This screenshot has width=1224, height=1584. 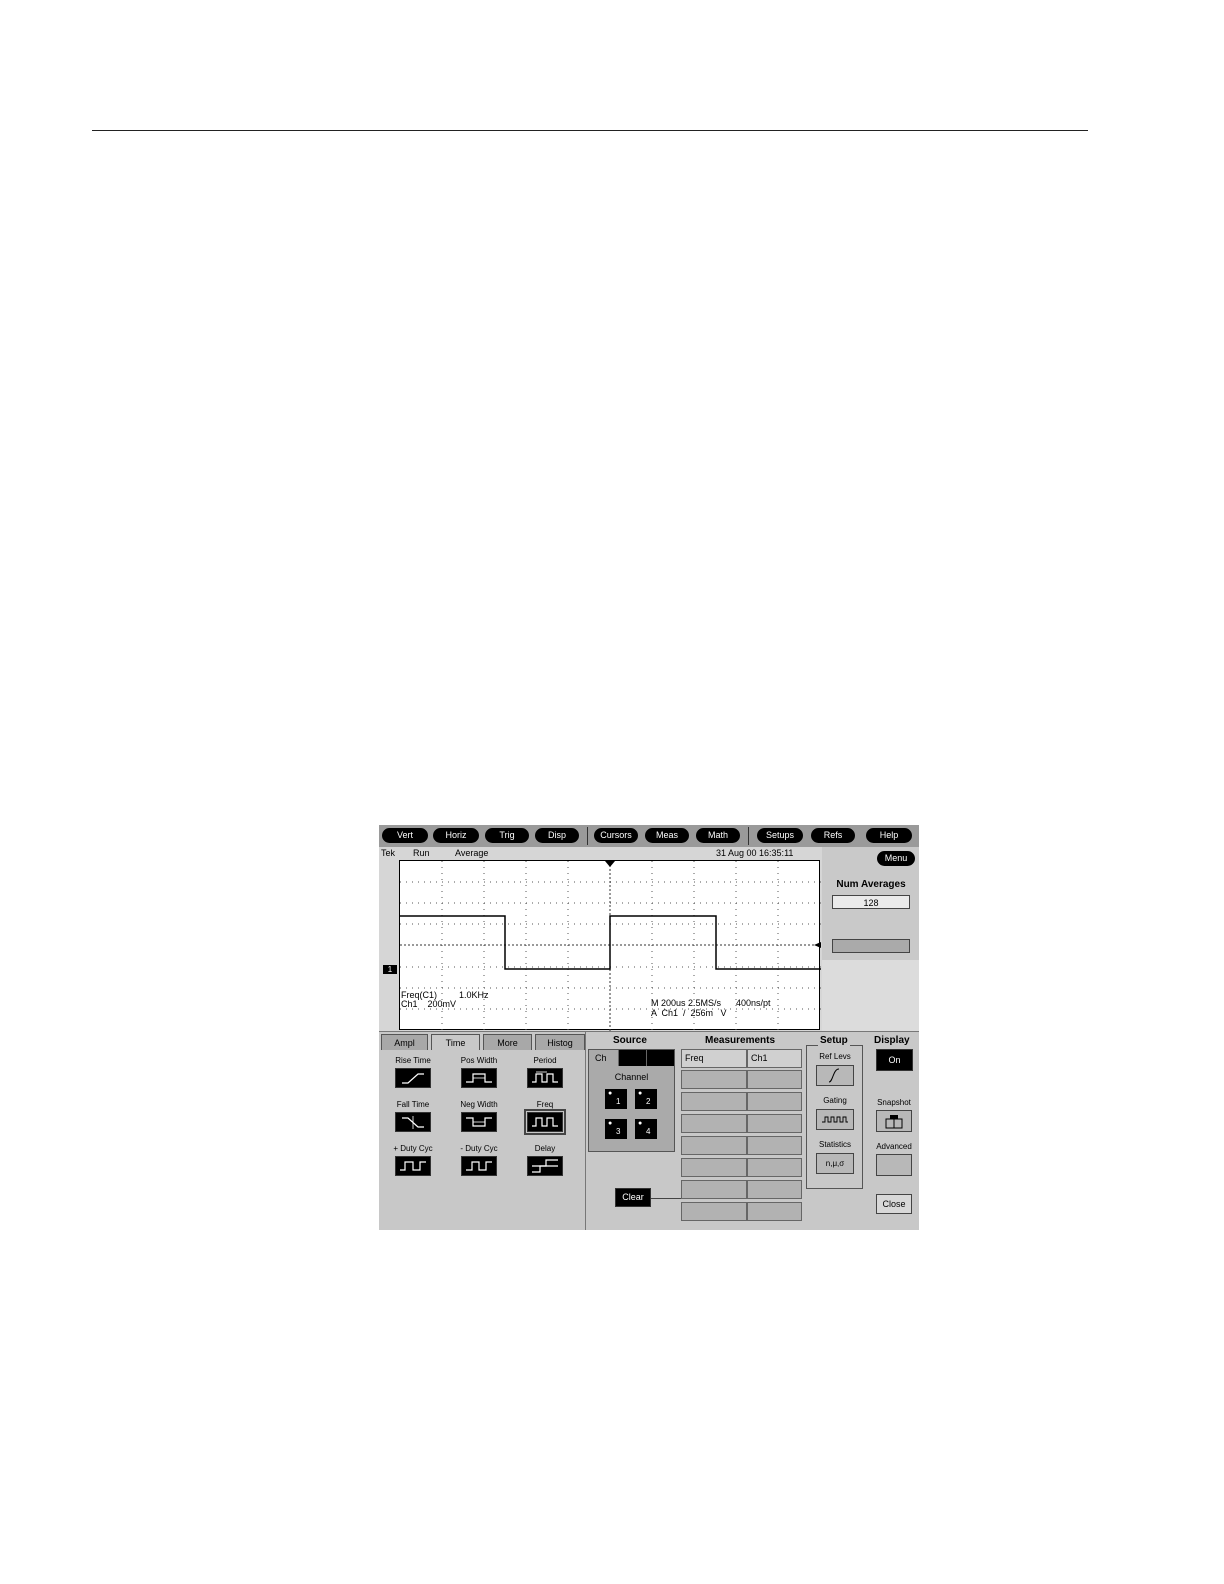 I want to click on acquisition-mode: Average, so click(x=472, y=853).